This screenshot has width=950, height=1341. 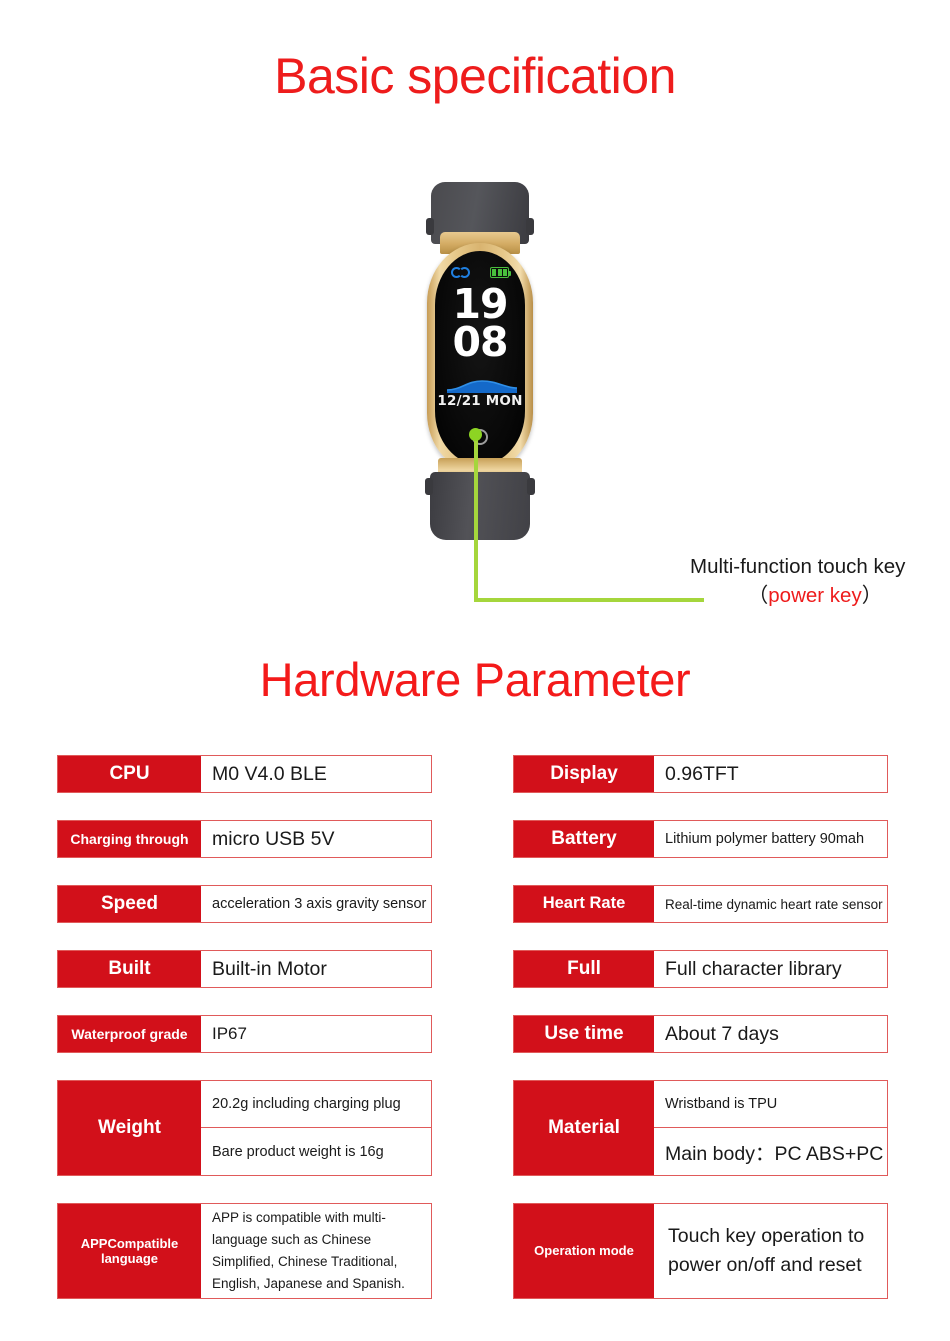 I want to click on spec-value-built: Built-in Motor, so click(x=269, y=968).